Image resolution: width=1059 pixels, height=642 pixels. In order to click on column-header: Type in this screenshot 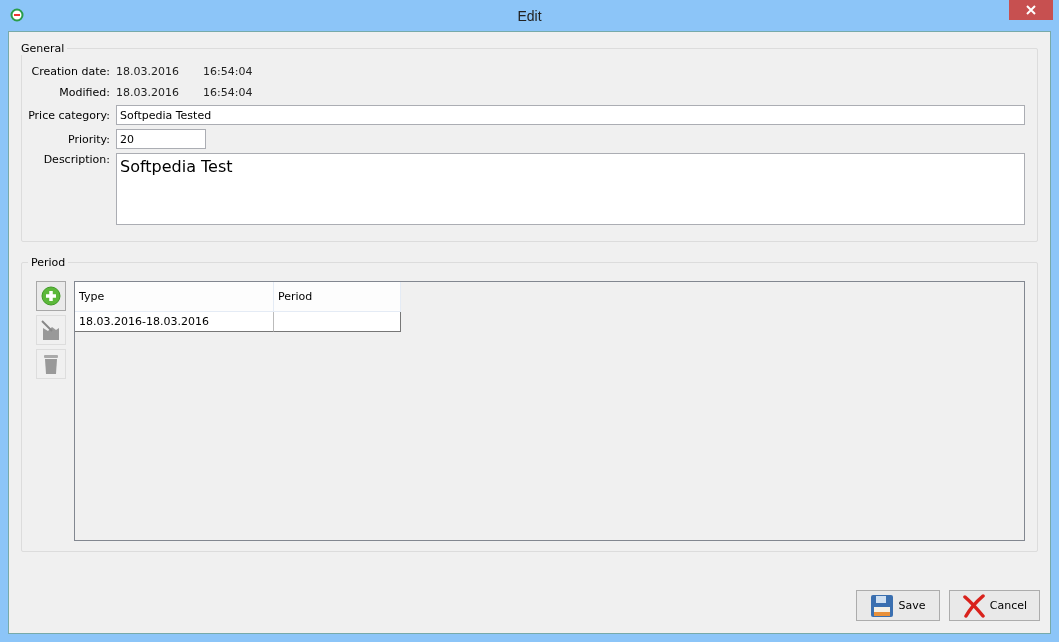, I will do `click(174, 297)`.